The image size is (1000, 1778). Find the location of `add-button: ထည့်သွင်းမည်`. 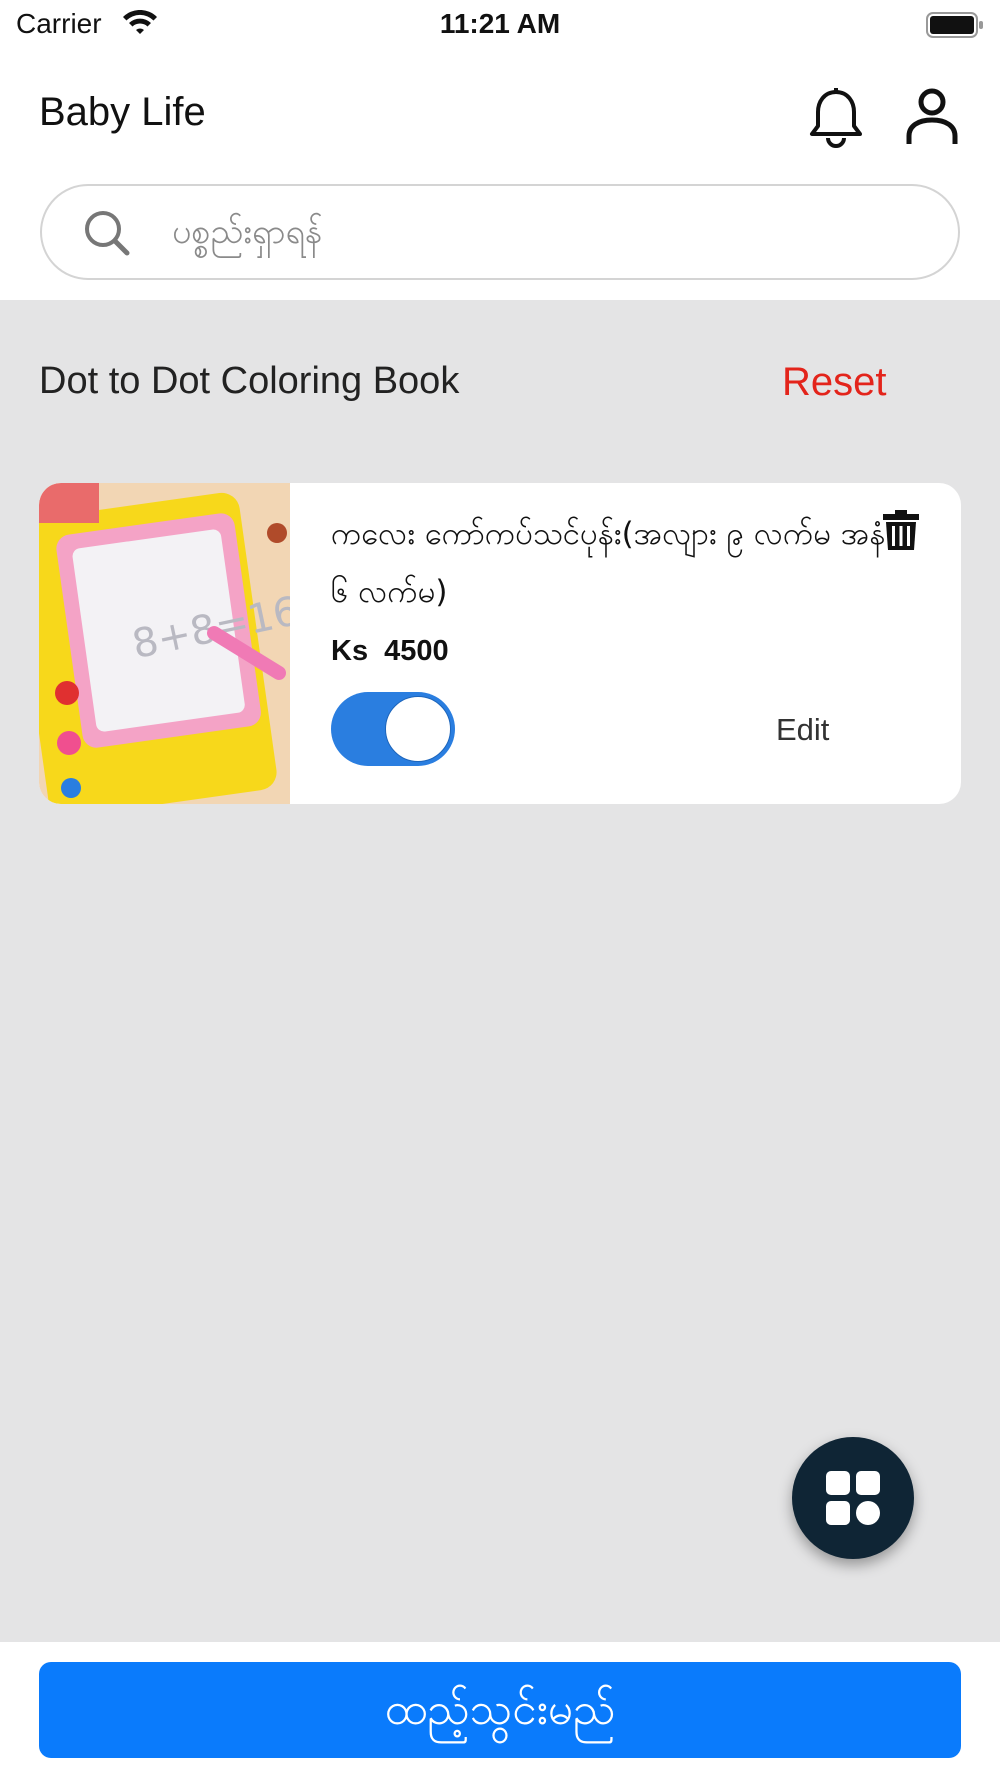

add-button: ထည့်သွင်းမည် is located at coordinates (500, 1710).